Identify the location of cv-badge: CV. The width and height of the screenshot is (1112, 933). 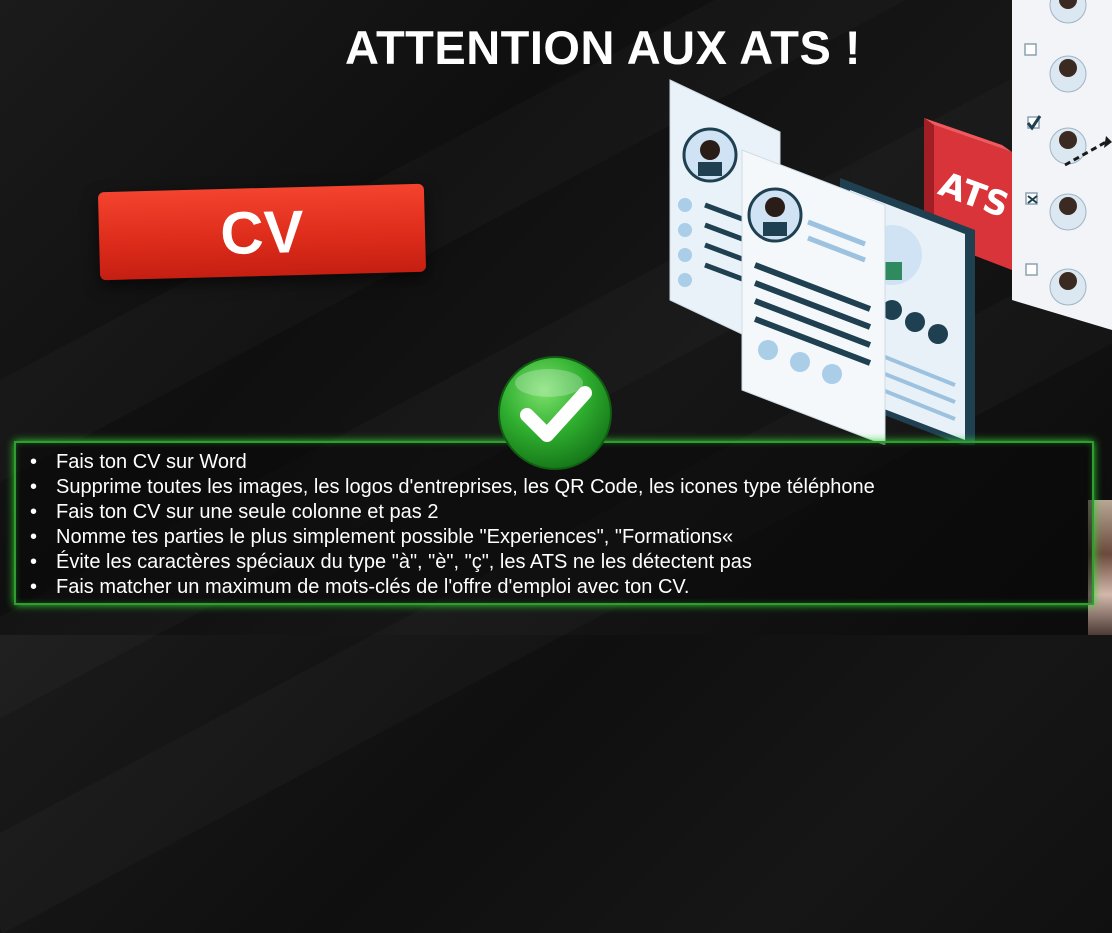
(262, 232).